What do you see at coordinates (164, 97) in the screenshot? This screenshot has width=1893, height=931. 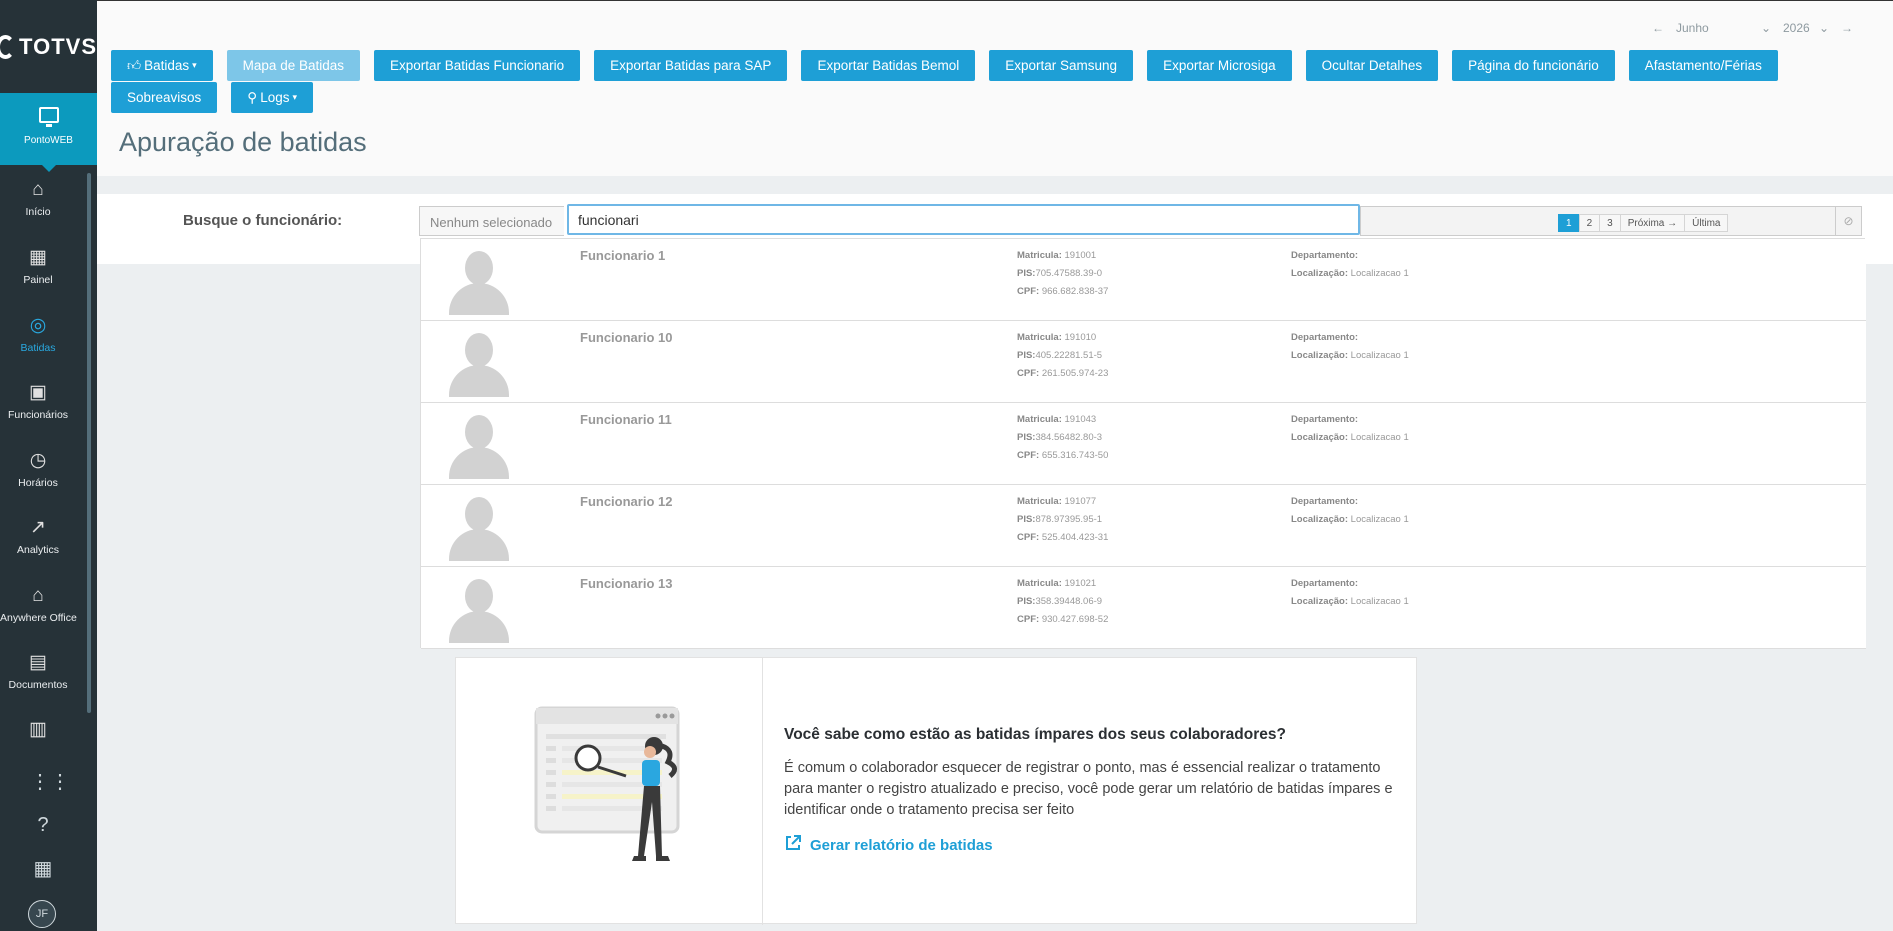 I see `sobreavisos-button: Sobreavisos` at bounding box center [164, 97].